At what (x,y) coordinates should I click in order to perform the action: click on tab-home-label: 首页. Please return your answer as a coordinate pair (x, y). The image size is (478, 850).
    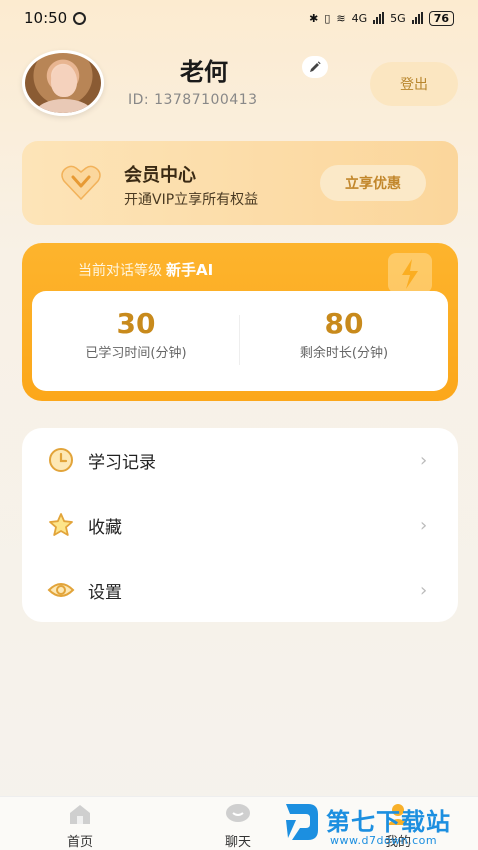
    Looking at the image, I should click on (79, 842).